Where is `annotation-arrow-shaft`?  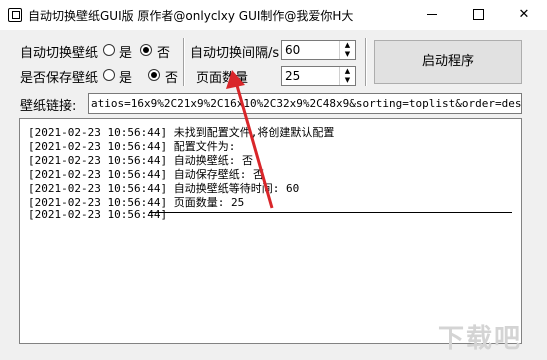
annotation-arrow-shaft is located at coordinates (254, 145).